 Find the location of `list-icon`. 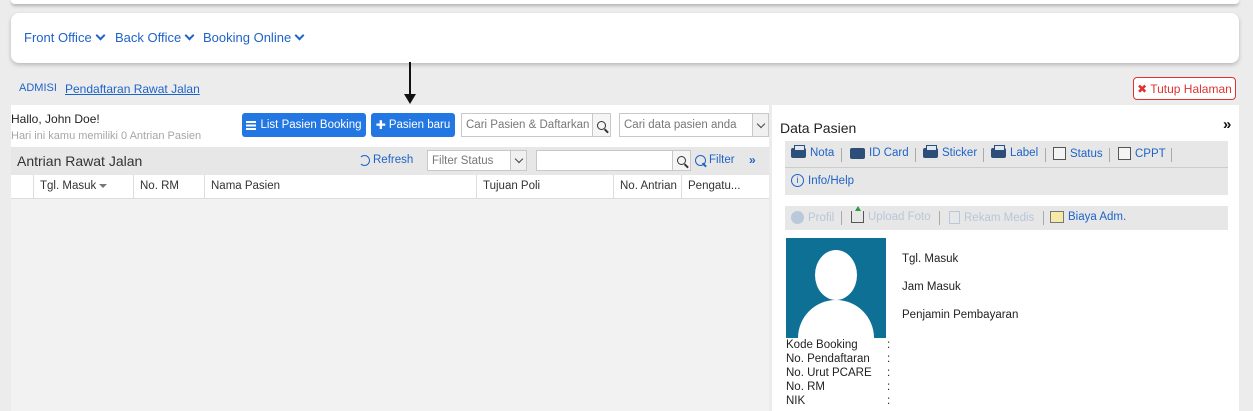

list-icon is located at coordinates (251, 125).